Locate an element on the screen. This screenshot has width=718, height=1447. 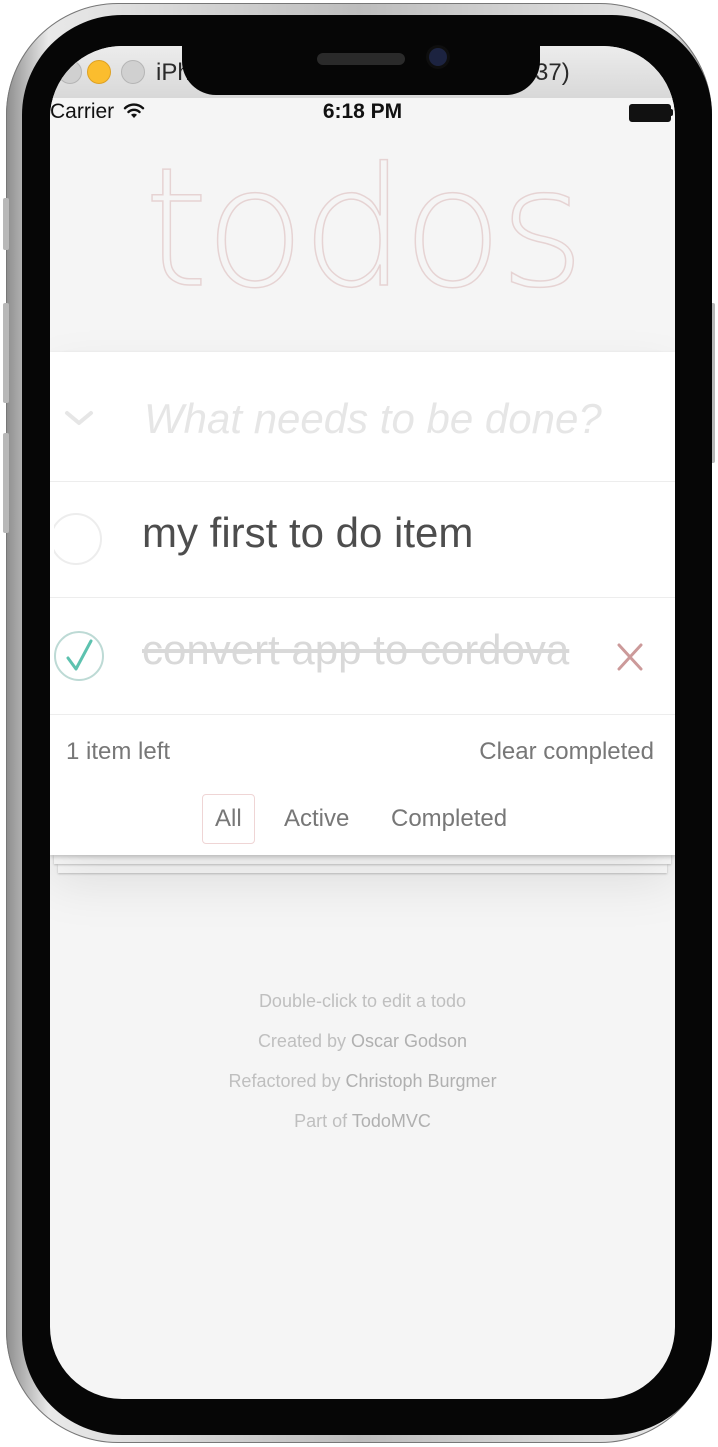
close-x-icon is located at coordinates (630, 657).